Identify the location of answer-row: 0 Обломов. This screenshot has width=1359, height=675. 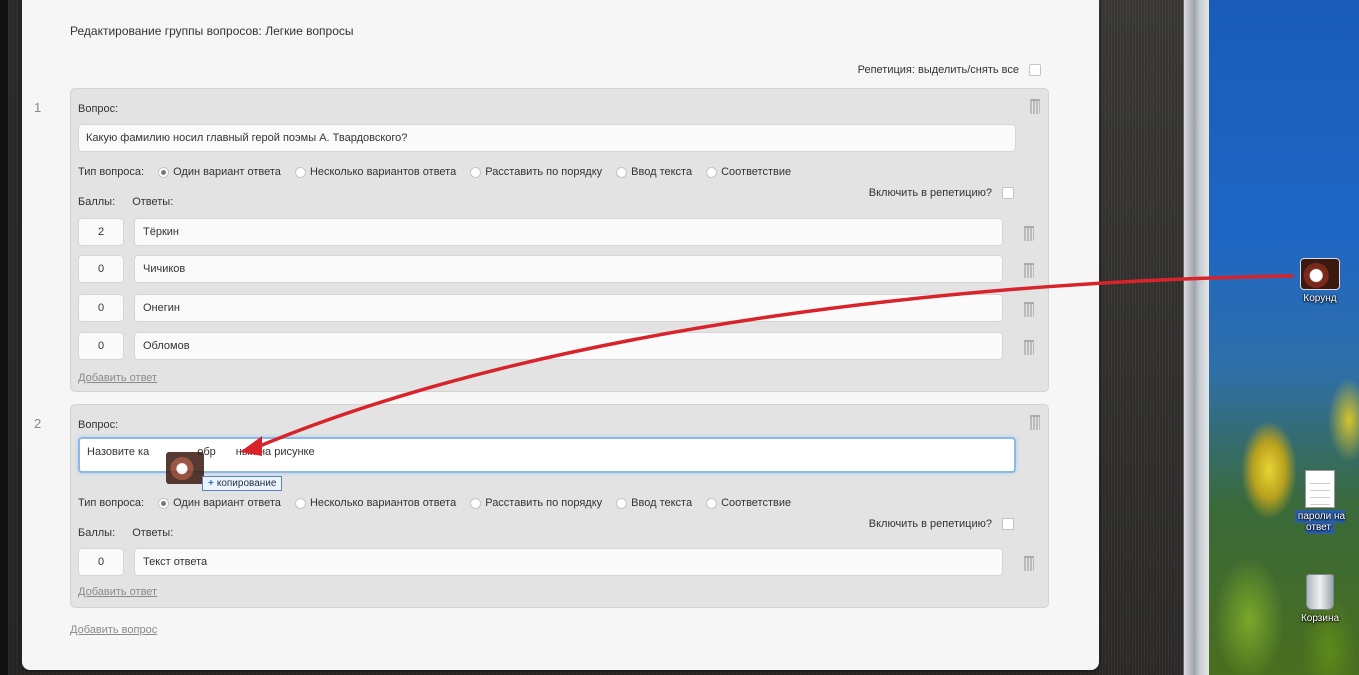
(540, 346).